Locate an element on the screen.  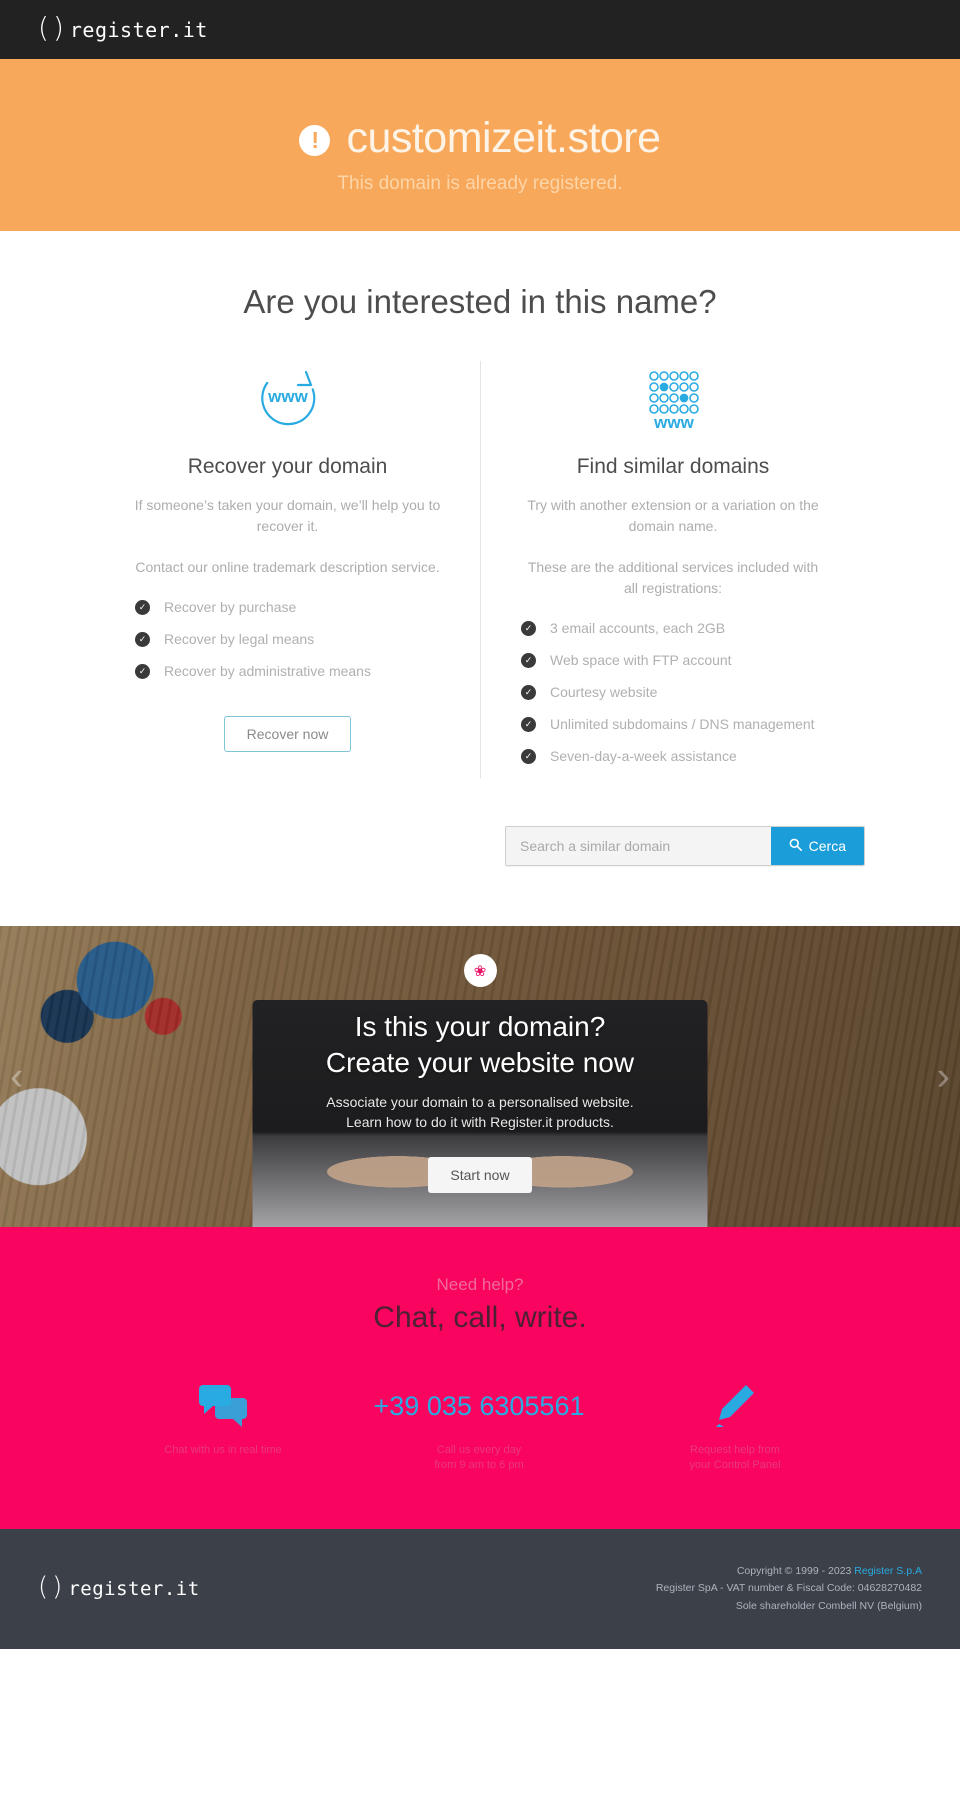
help-phone-number: +39 035 6305561 is located at coordinates (479, 1406).